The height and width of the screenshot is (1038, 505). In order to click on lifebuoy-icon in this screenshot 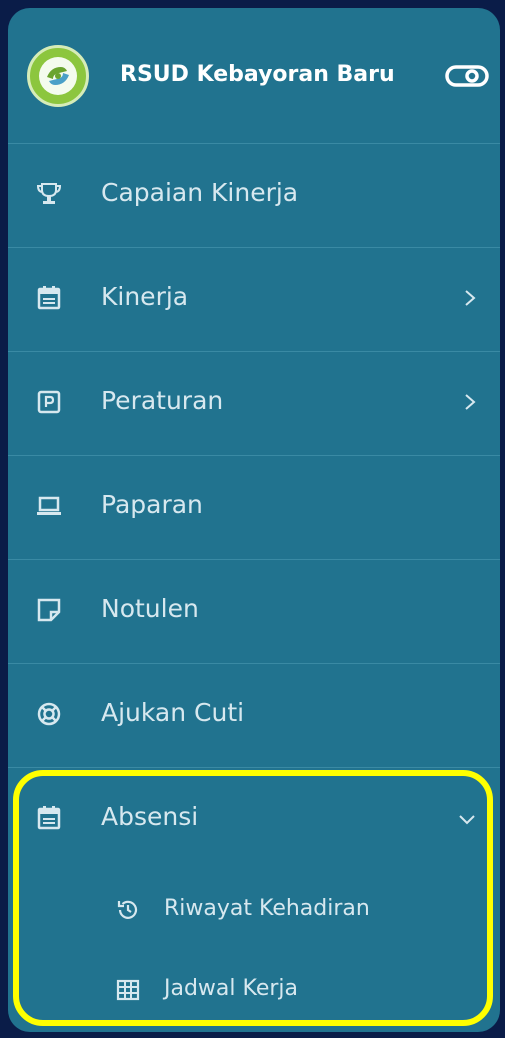, I will do `click(49, 714)`.